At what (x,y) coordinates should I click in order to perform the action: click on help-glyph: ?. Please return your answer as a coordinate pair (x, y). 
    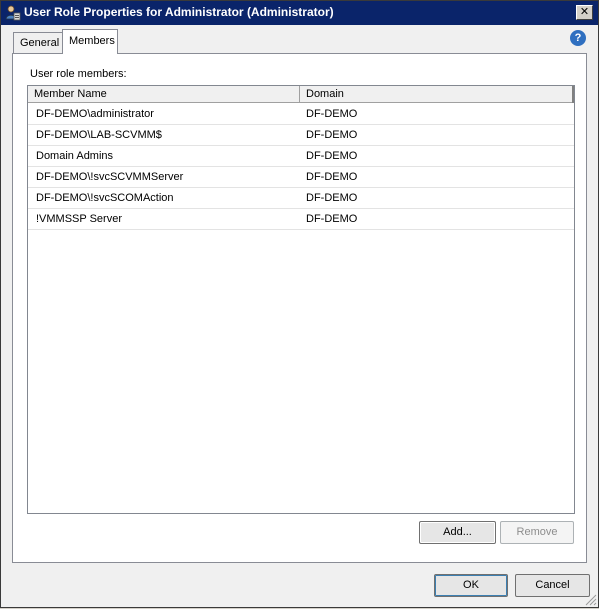
    Looking at the image, I should click on (578, 38).